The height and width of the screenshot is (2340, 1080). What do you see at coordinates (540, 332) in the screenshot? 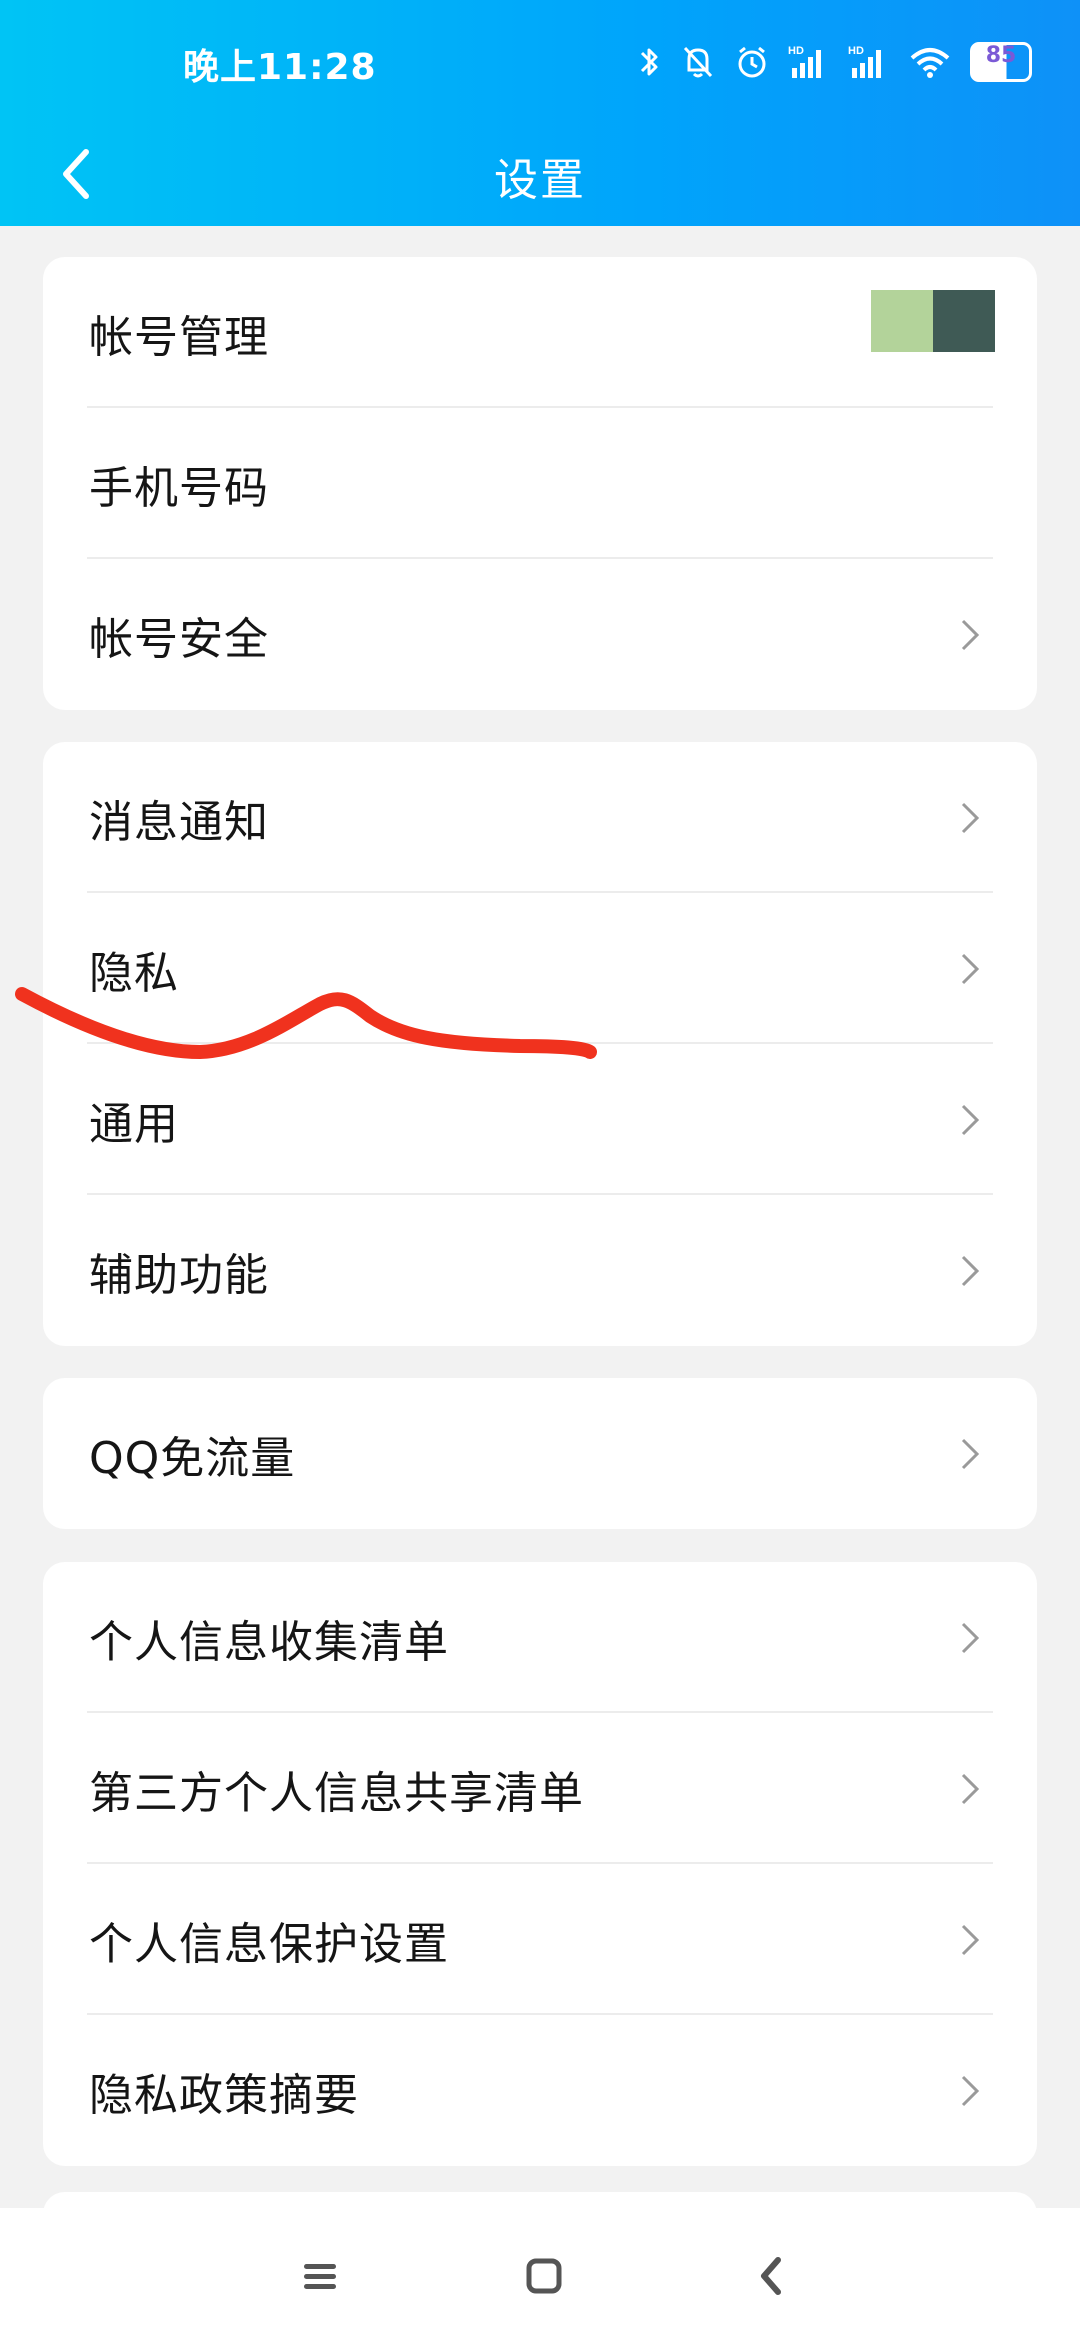
I see `settings-item-account-management: 帐号管理` at bounding box center [540, 332].